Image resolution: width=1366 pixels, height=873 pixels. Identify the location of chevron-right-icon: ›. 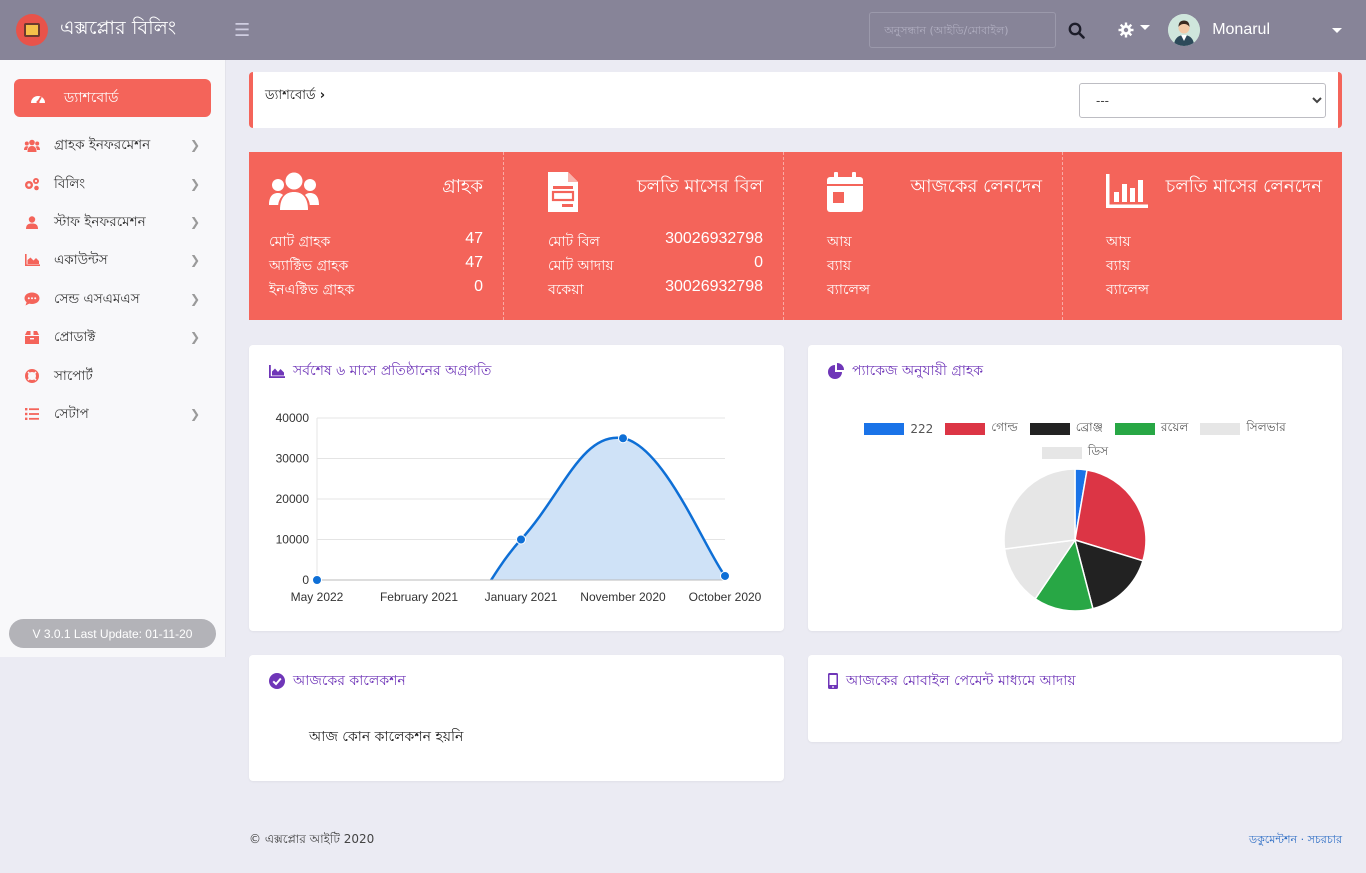
(322, 95).